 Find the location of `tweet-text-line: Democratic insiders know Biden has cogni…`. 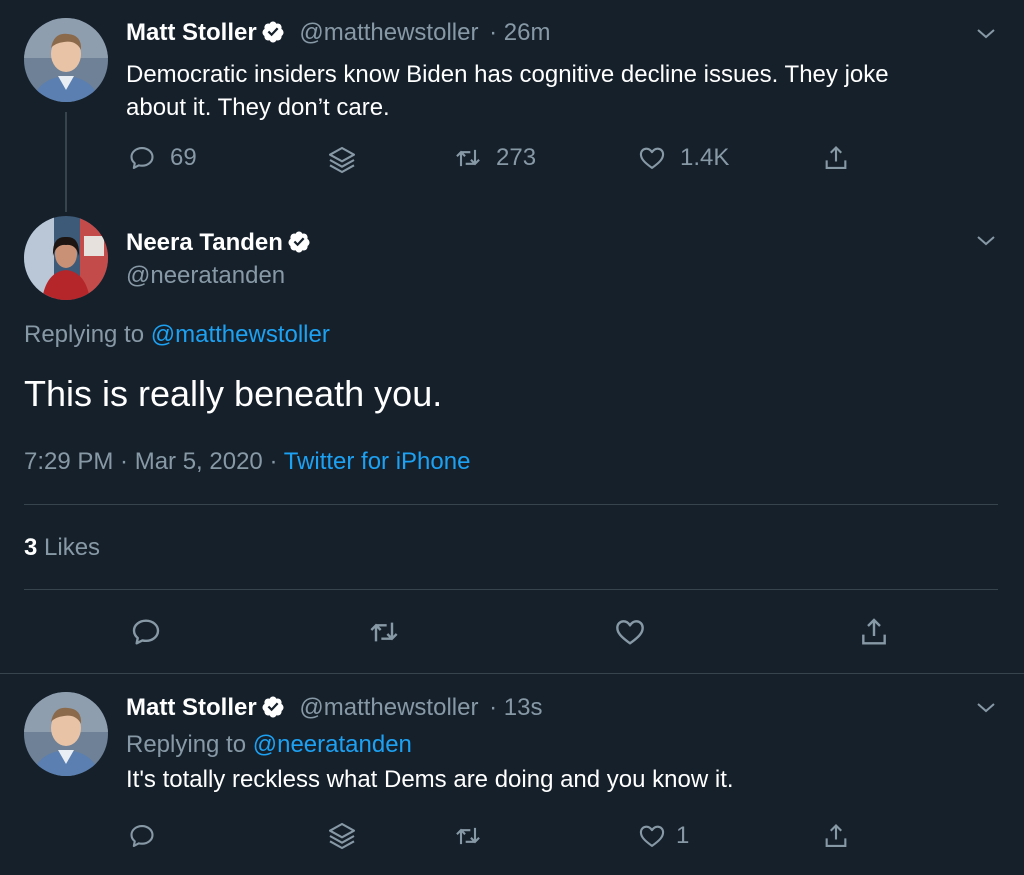

tweet-text-line: Democratic insiders know Biden has cogni… is located at coordinates (507, 74).